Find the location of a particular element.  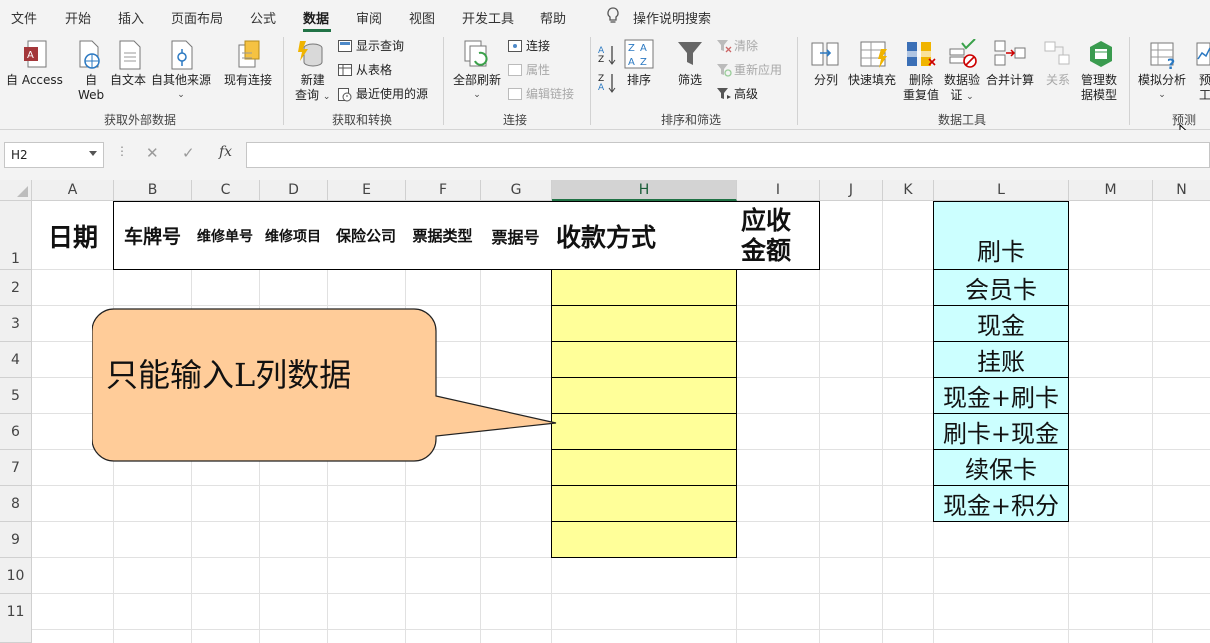

column-header-g: G is located at coordinates (516, 190).